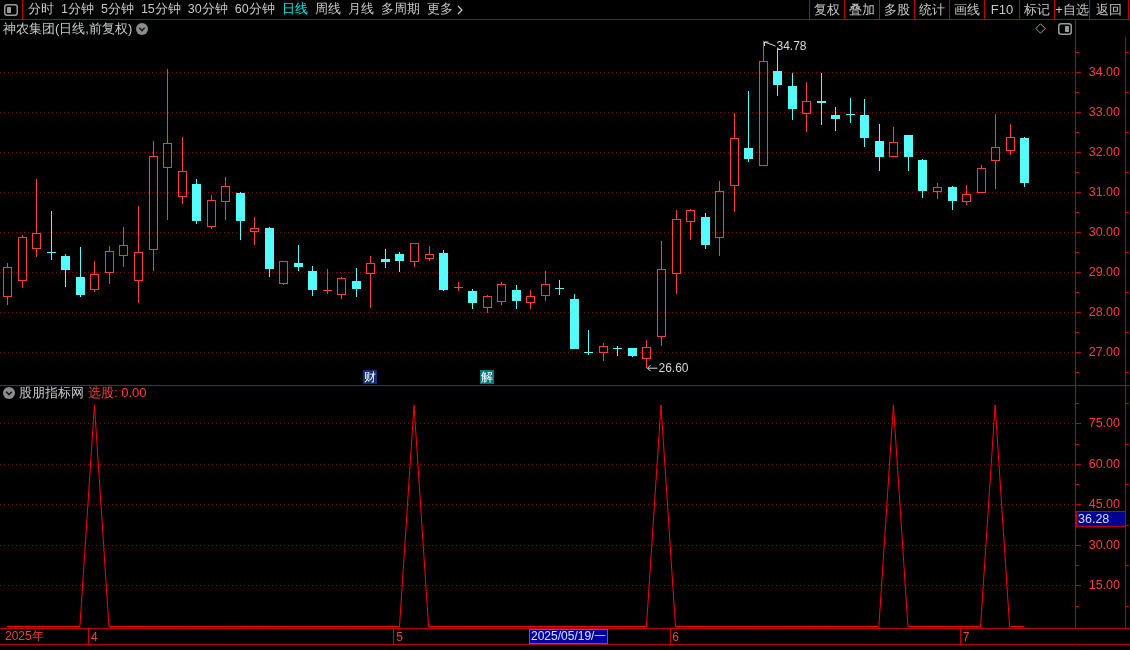 The width and height of the screenshot is (1130, 650). Describe the element at coordinates (94, 637) in the screenshot. I see `month-label: 4` at that location.